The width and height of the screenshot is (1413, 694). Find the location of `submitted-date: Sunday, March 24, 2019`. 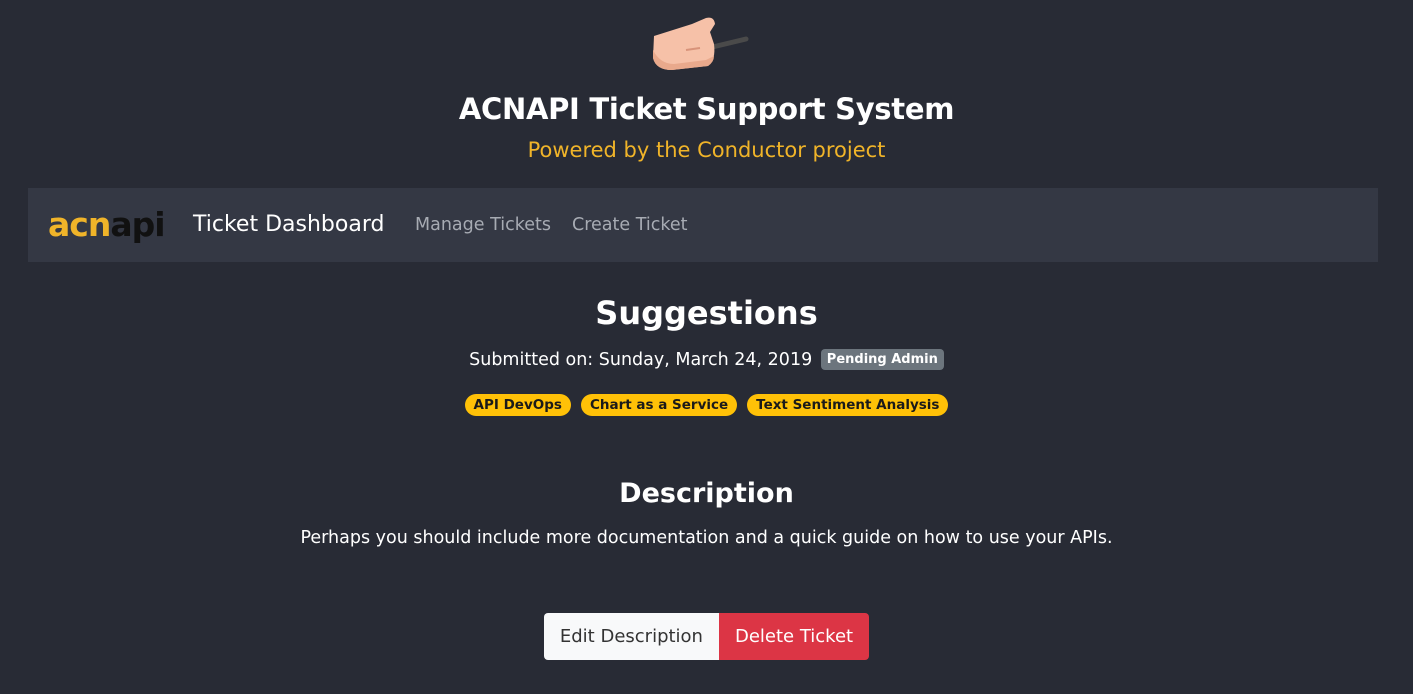

submitted-date: Sunday, March 24, 2019 is located at coordinates (705, 360).